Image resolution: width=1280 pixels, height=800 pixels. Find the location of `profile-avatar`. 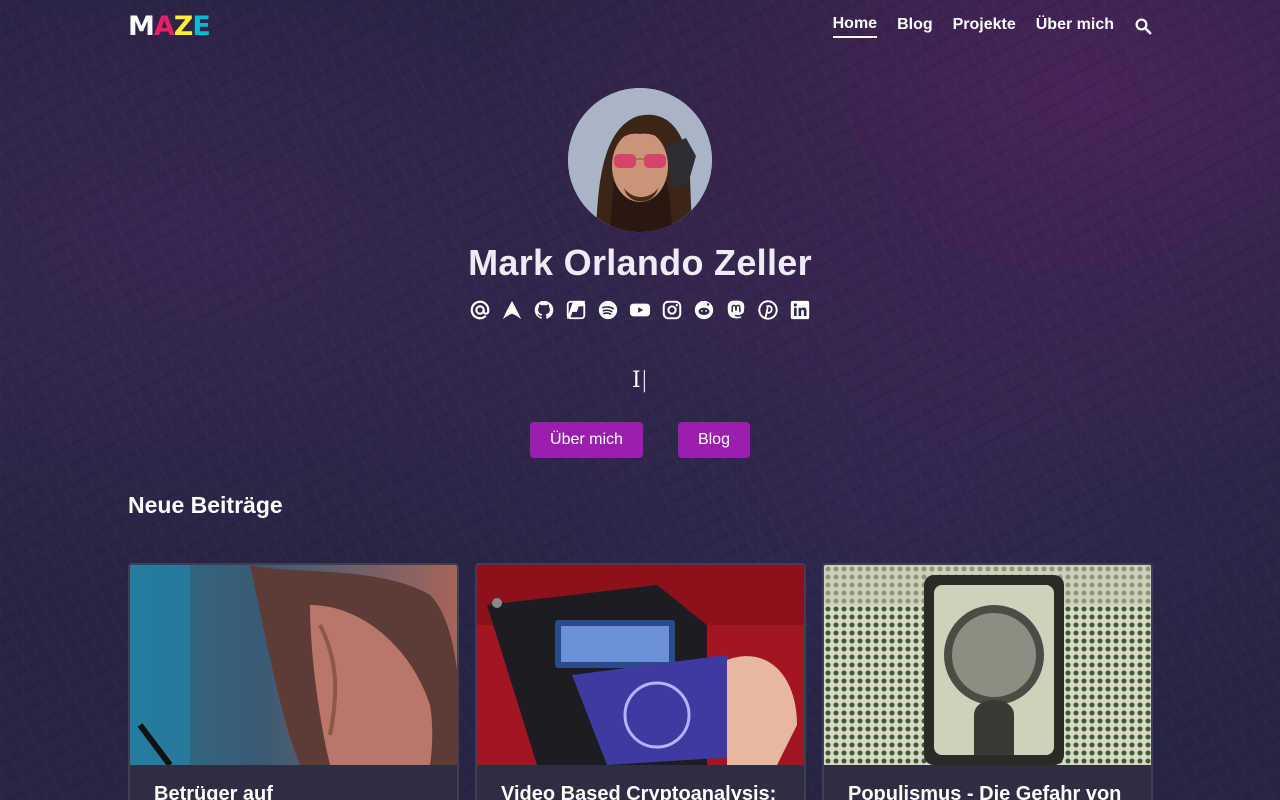

profile-avatar is located at coordinates (640, 160).